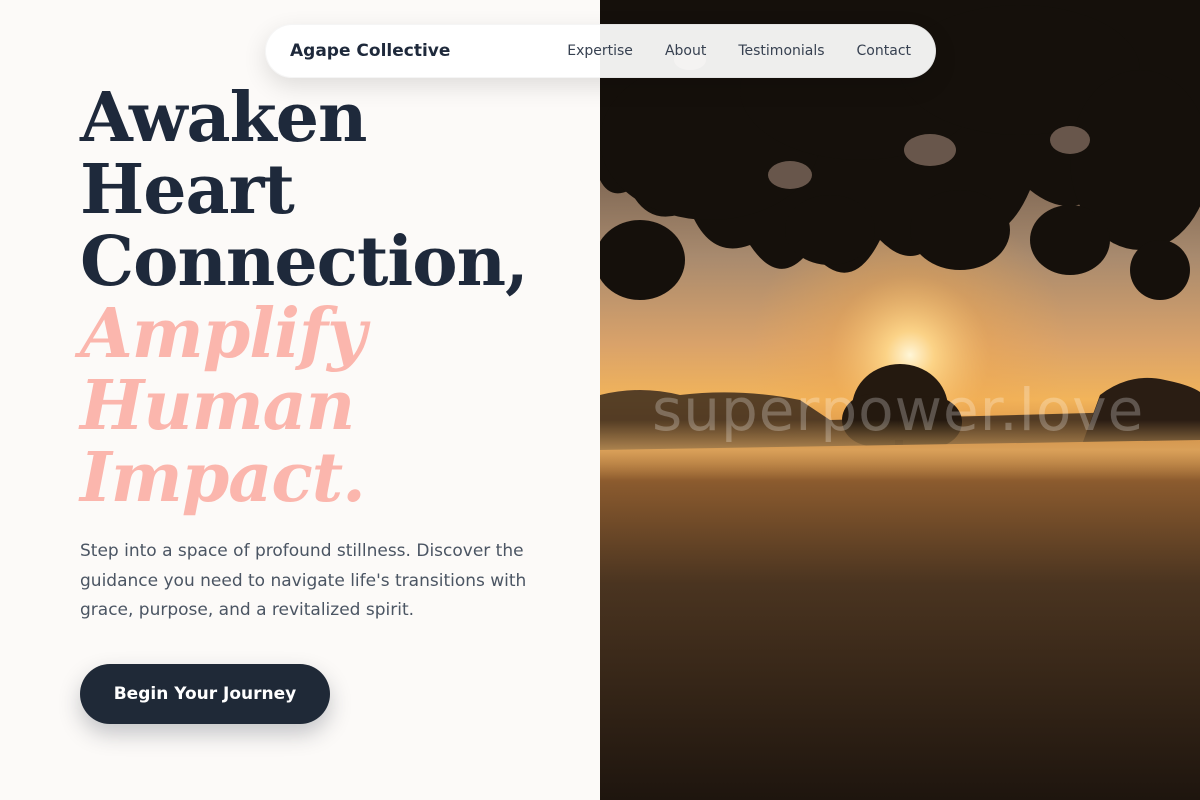  I want to click on accent-line-1: Amplify, so click(223, 334).